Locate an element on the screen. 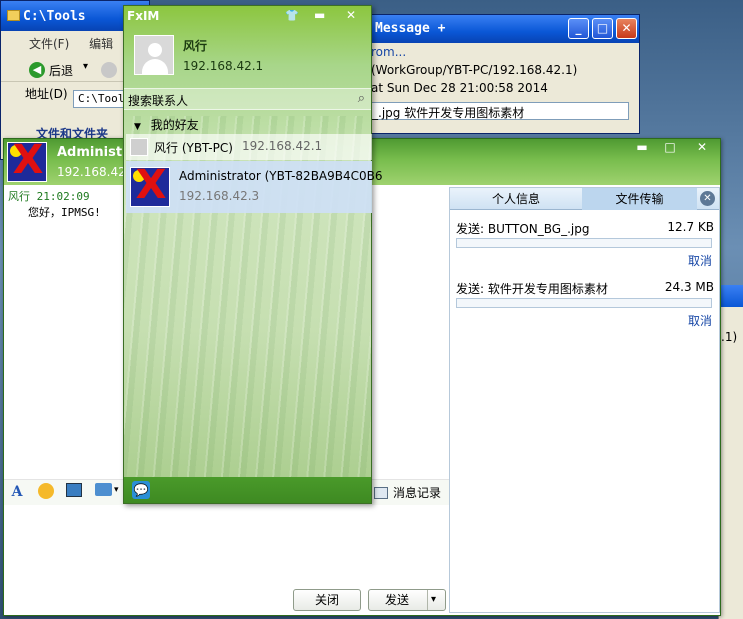 The height and width of the screenshot is (619, 743). user-name: 风行 is located at coordinates (195, 46).